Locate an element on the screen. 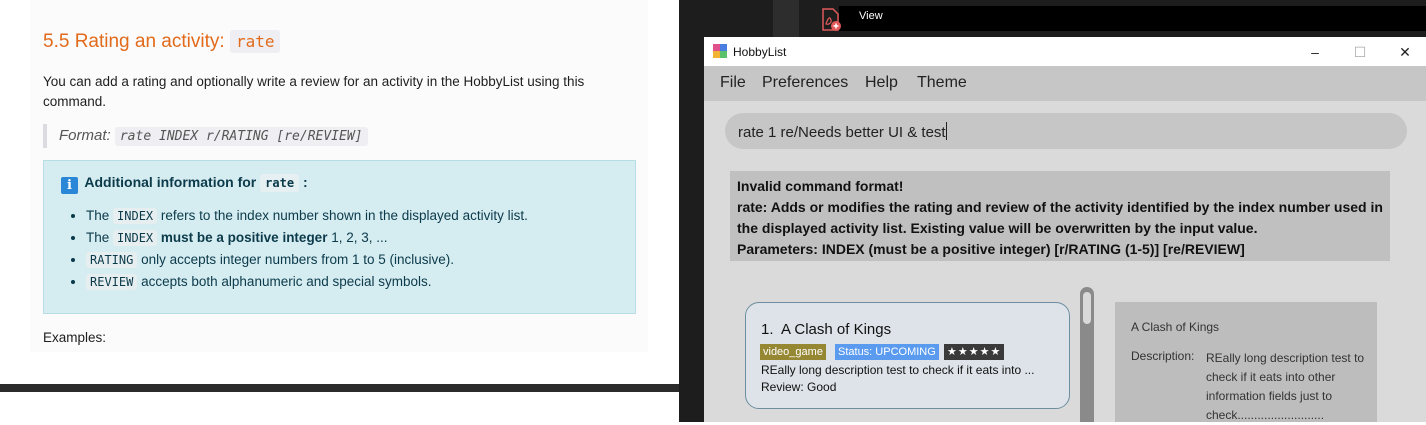 This screenshot has height=425, width=1426. info-title: i Additional information for rate : is located at coordinates (184, 184).